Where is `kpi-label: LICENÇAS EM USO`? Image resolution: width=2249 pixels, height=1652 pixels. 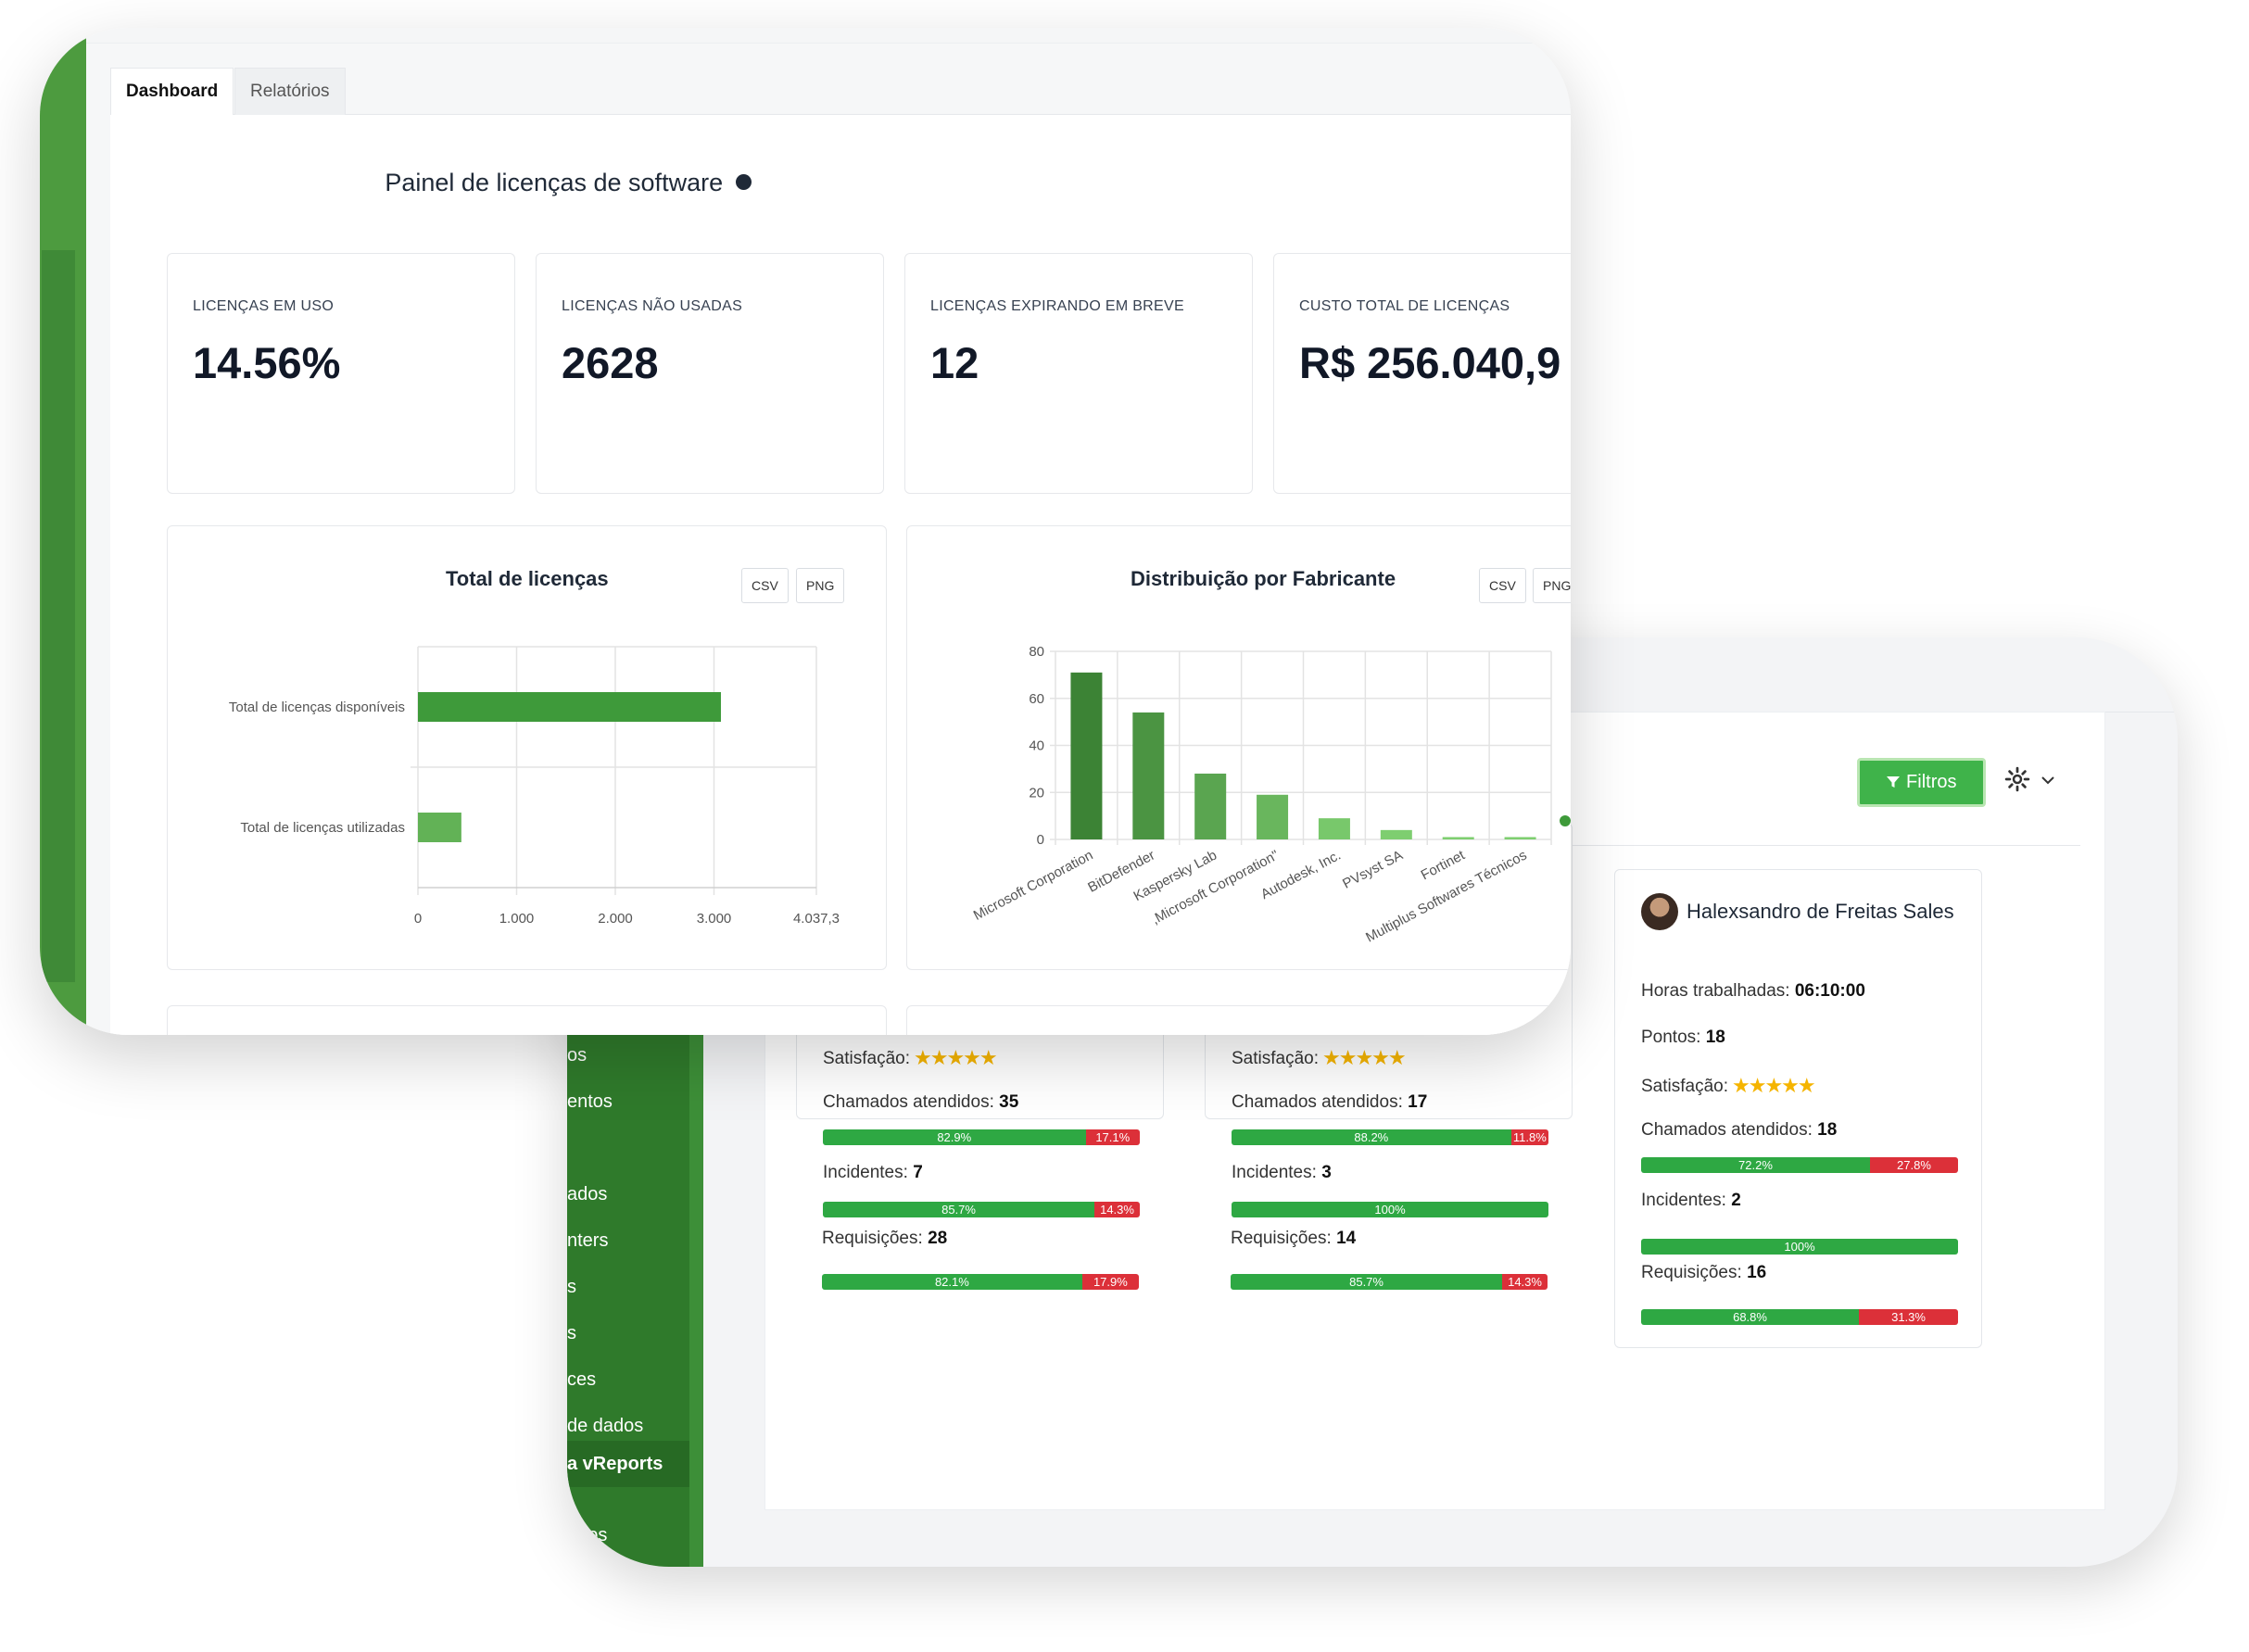
kpi-label: LICENÇAS EM USO is located at coordinates (264, 306).